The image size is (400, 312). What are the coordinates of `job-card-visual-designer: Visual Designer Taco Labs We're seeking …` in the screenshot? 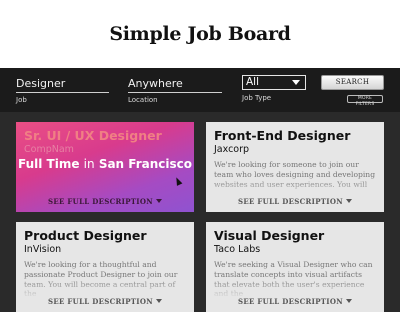 It's located at (295, 267).